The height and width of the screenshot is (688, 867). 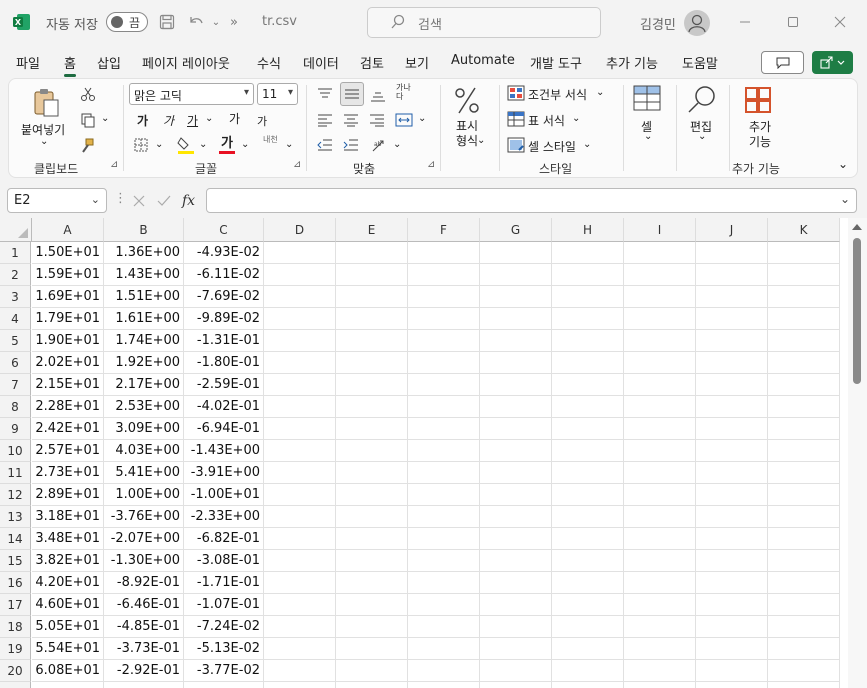 What do you see at coordinates (481, 140) in the screenshot?
I see `number-format-dropdown-icon: ⌄` at bounding box center [481, 140].